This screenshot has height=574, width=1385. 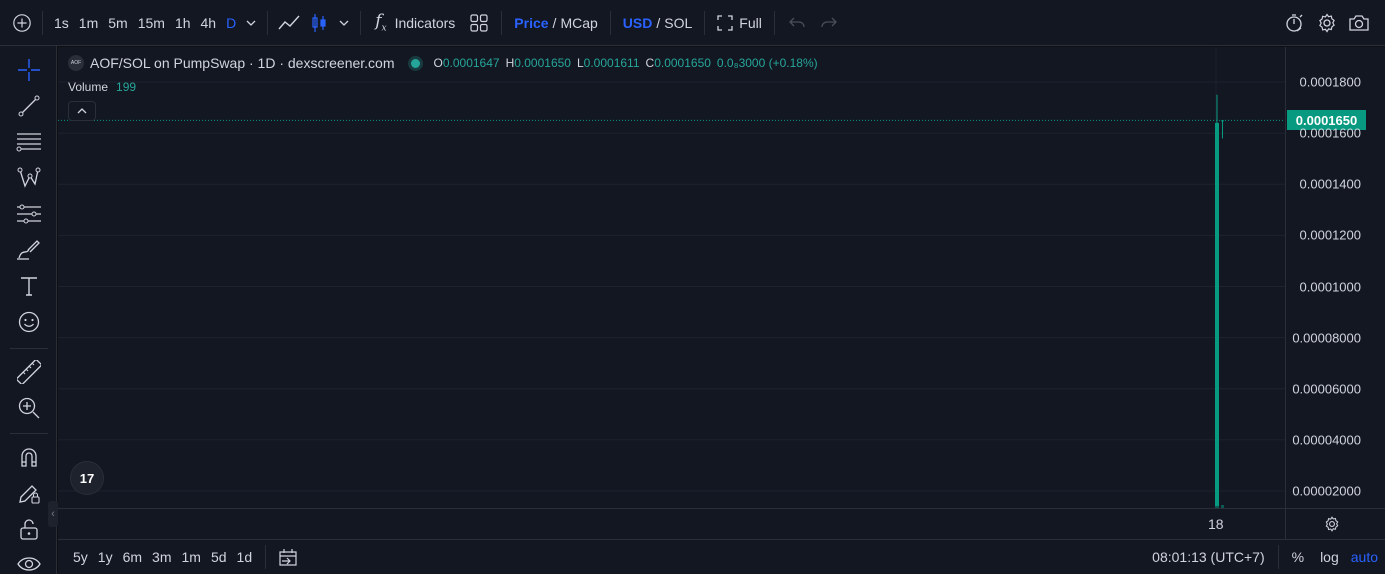 What do you see at coordinates (319, 23) in the screenshot?
I see `chart-type-candles-button` at bounding box center [319, 23].